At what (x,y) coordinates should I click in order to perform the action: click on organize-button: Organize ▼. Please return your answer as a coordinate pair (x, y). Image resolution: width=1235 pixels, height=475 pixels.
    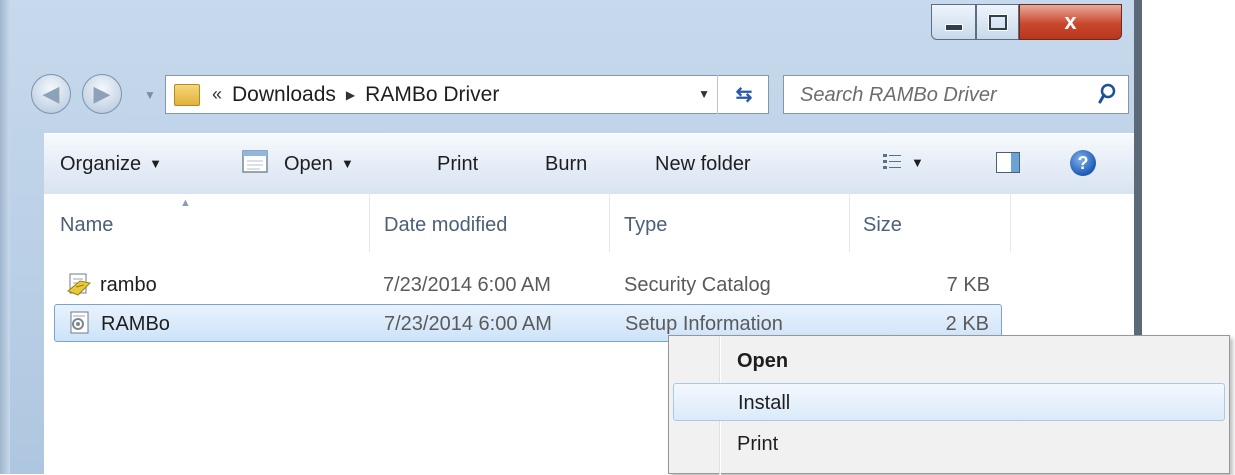
    Looking at the image, I should click on (111, 164).